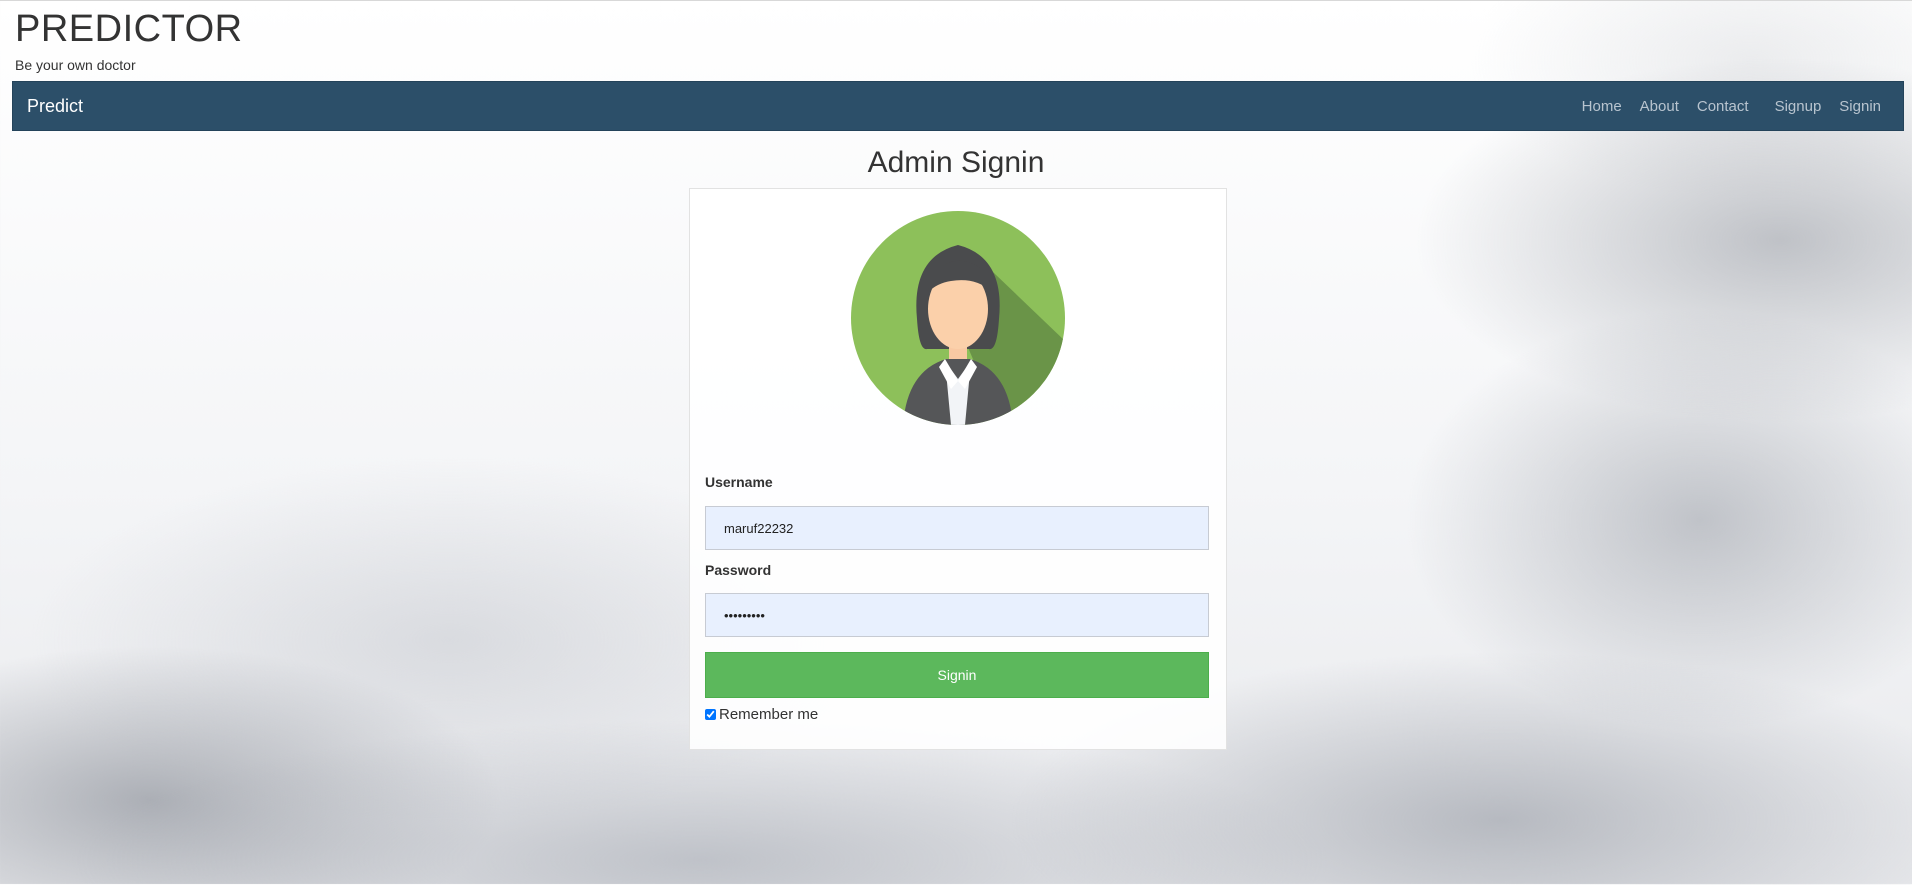 This screenshot has width=1912, height=885. I want to click on site-tagline: Be your own doctor, so click(75, 65).